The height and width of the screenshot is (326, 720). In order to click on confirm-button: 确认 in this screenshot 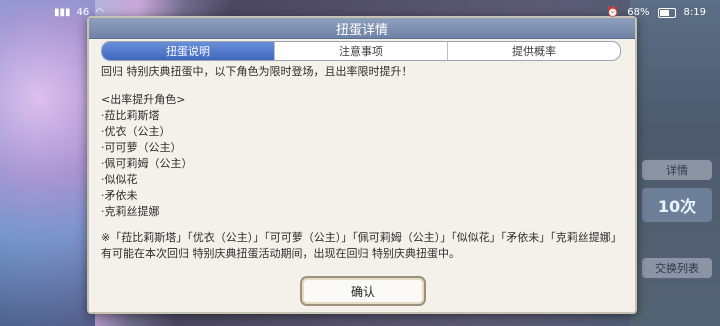, I will do `click(363, 291)`.